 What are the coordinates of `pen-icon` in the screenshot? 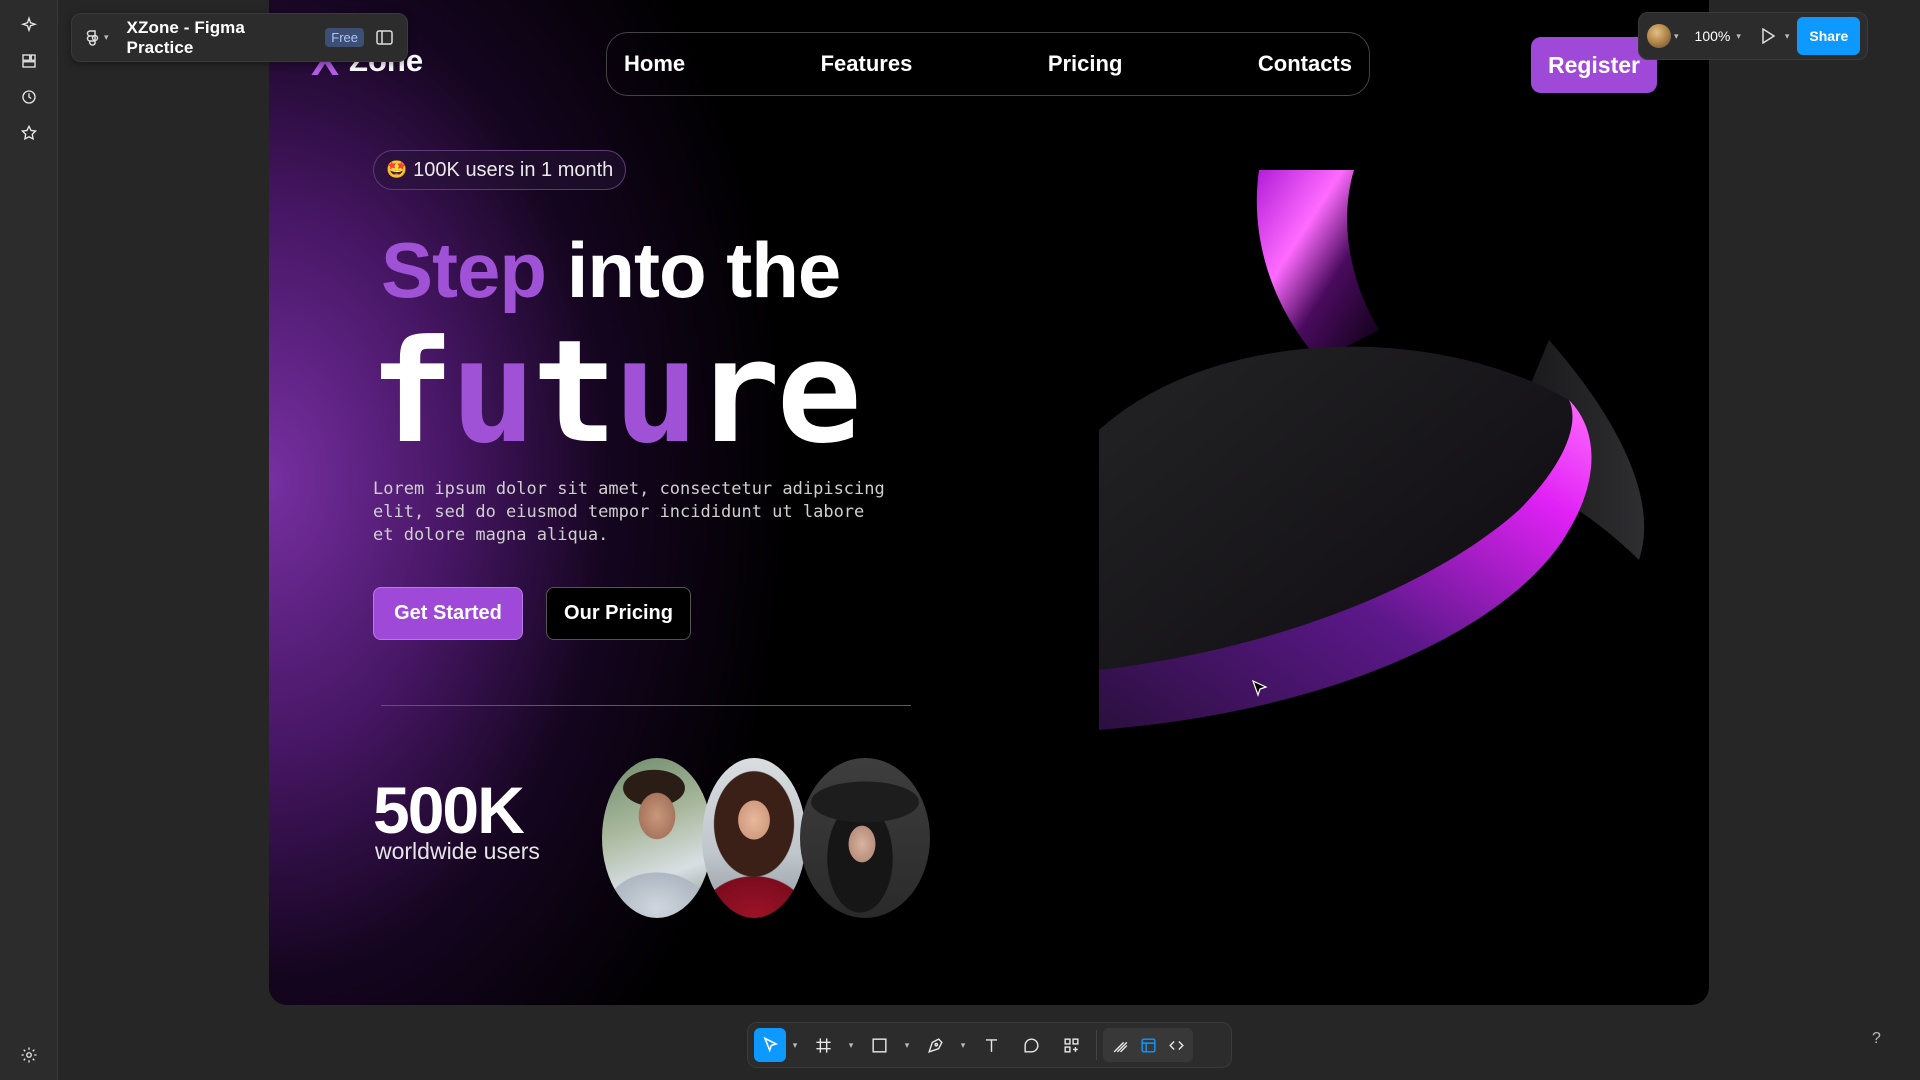 It's located at (935, 1045).